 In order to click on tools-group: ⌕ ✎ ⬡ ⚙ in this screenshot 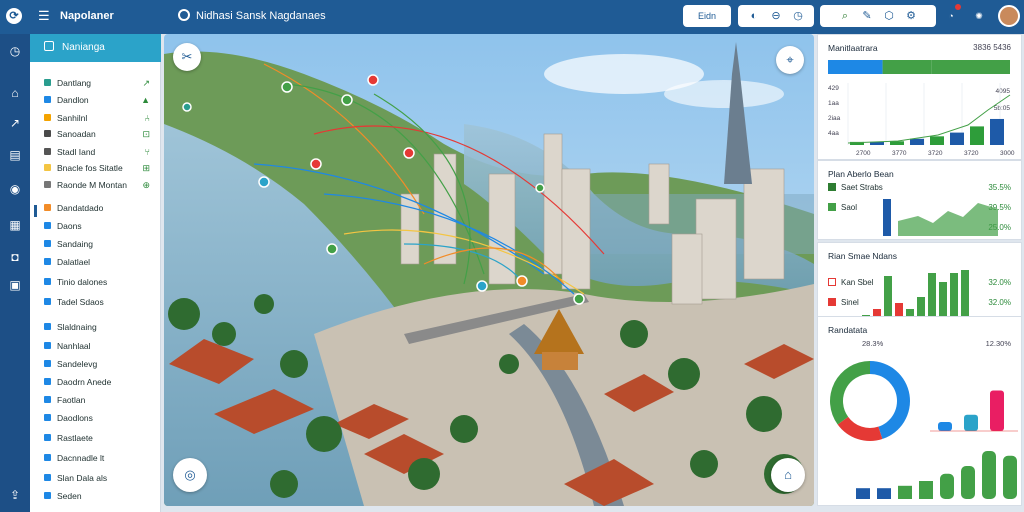, I will do `click(878, 16)`.